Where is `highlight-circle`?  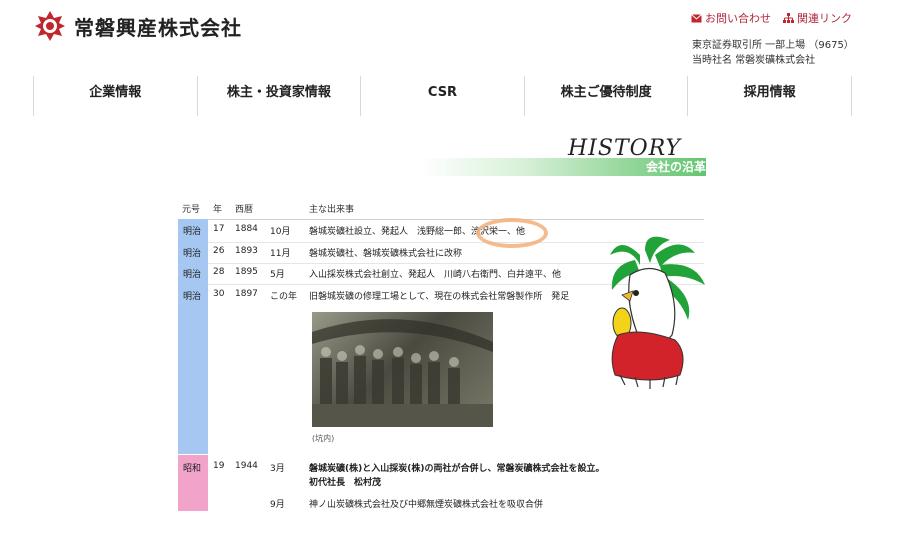
highlight-circle is located at coordinates (512, 233).